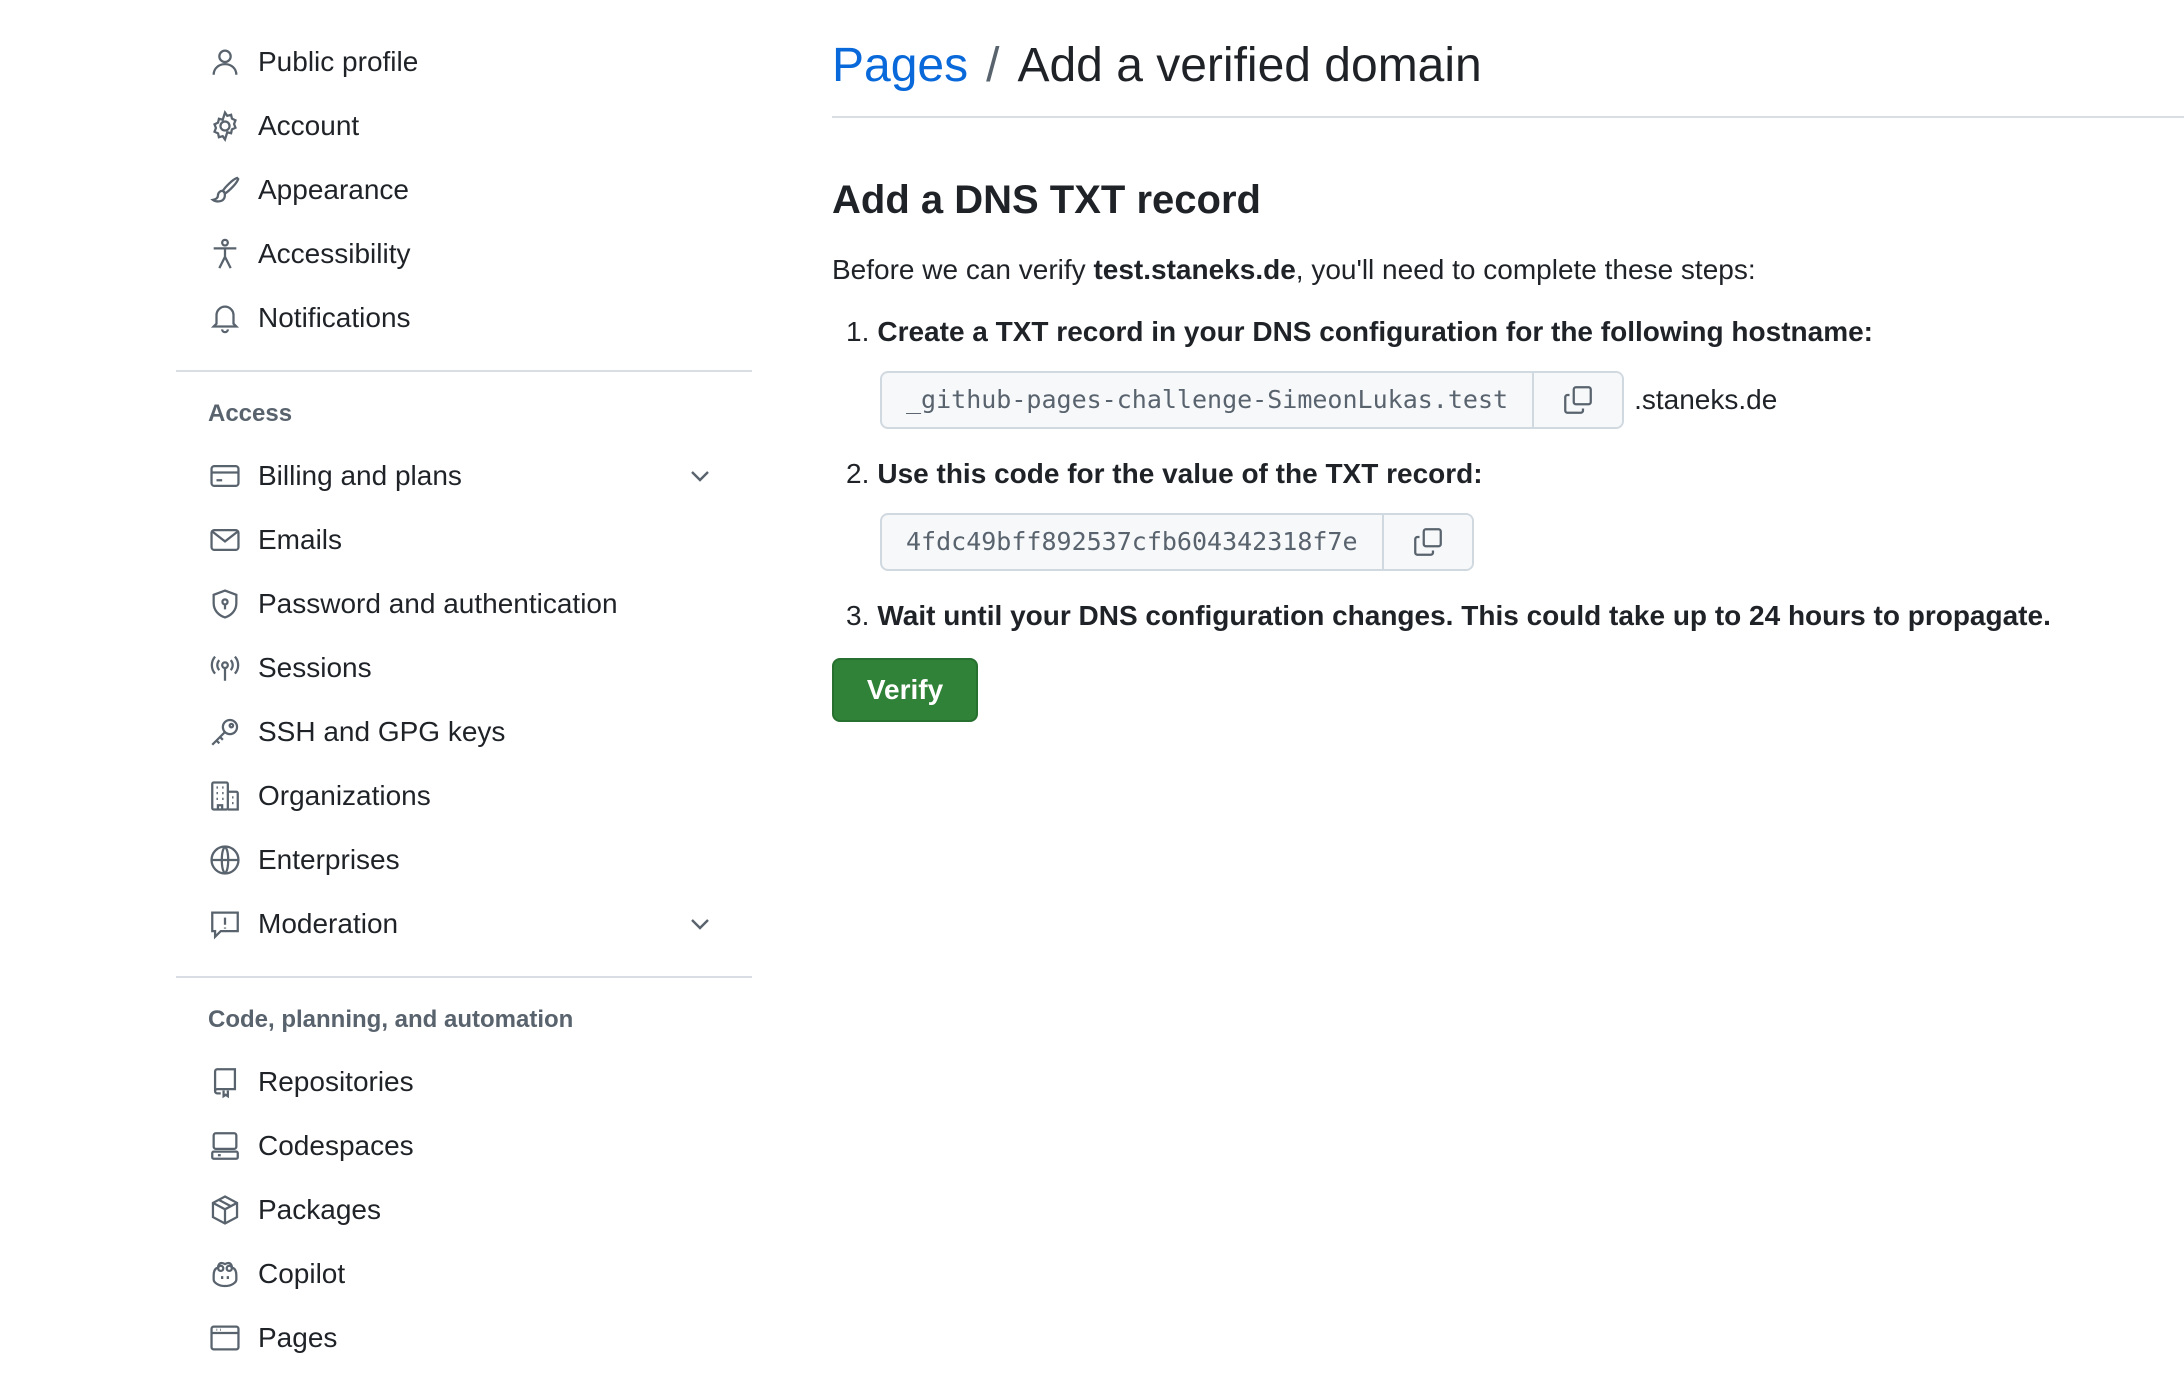 The height and width of the screenshot is (1386, 2184). I want to click on step-number: 2., so click(858, 473).